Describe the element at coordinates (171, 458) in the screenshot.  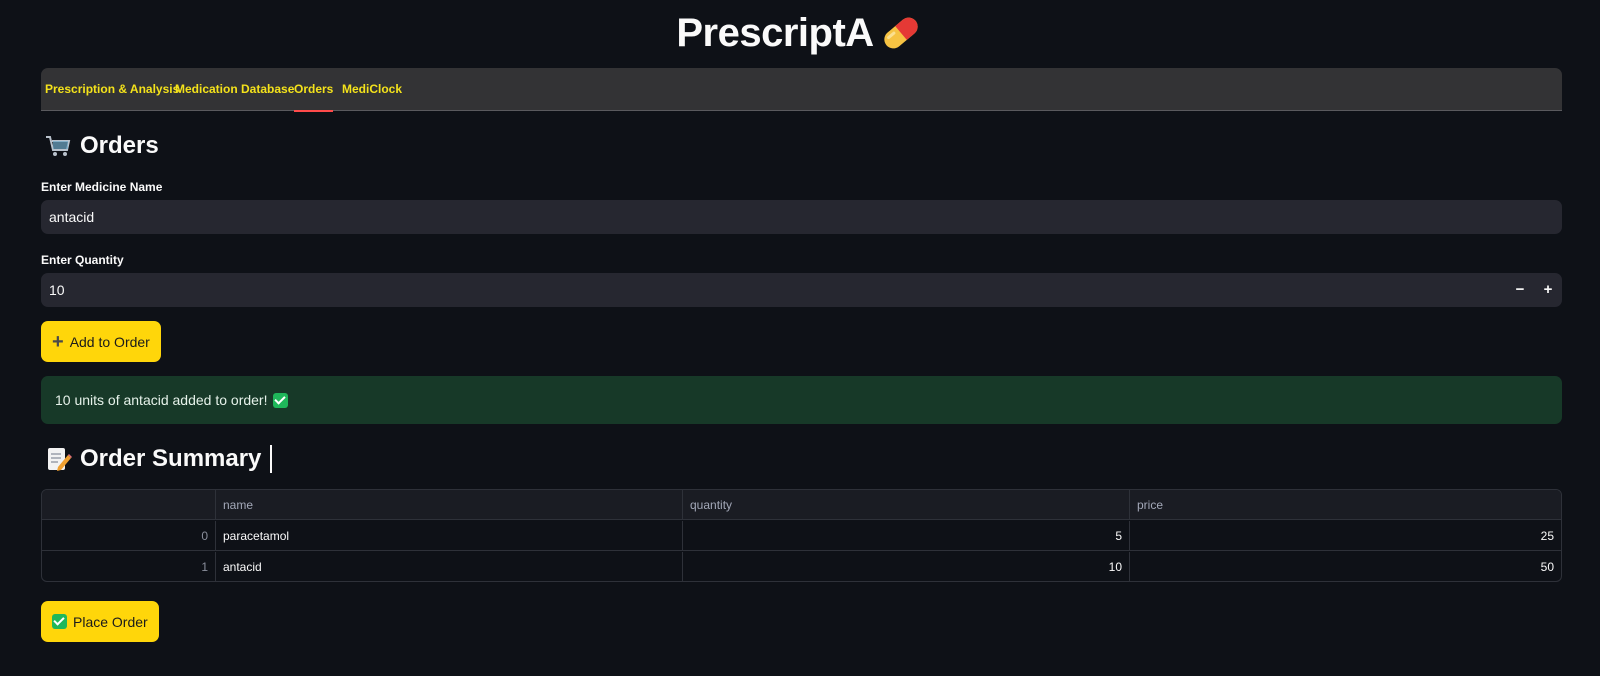
I see `order-summary-heading-text: Order Summary` at that location.